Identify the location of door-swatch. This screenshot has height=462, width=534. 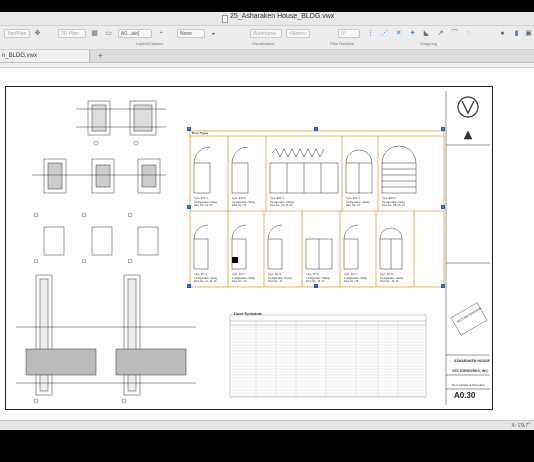
(235, 260).